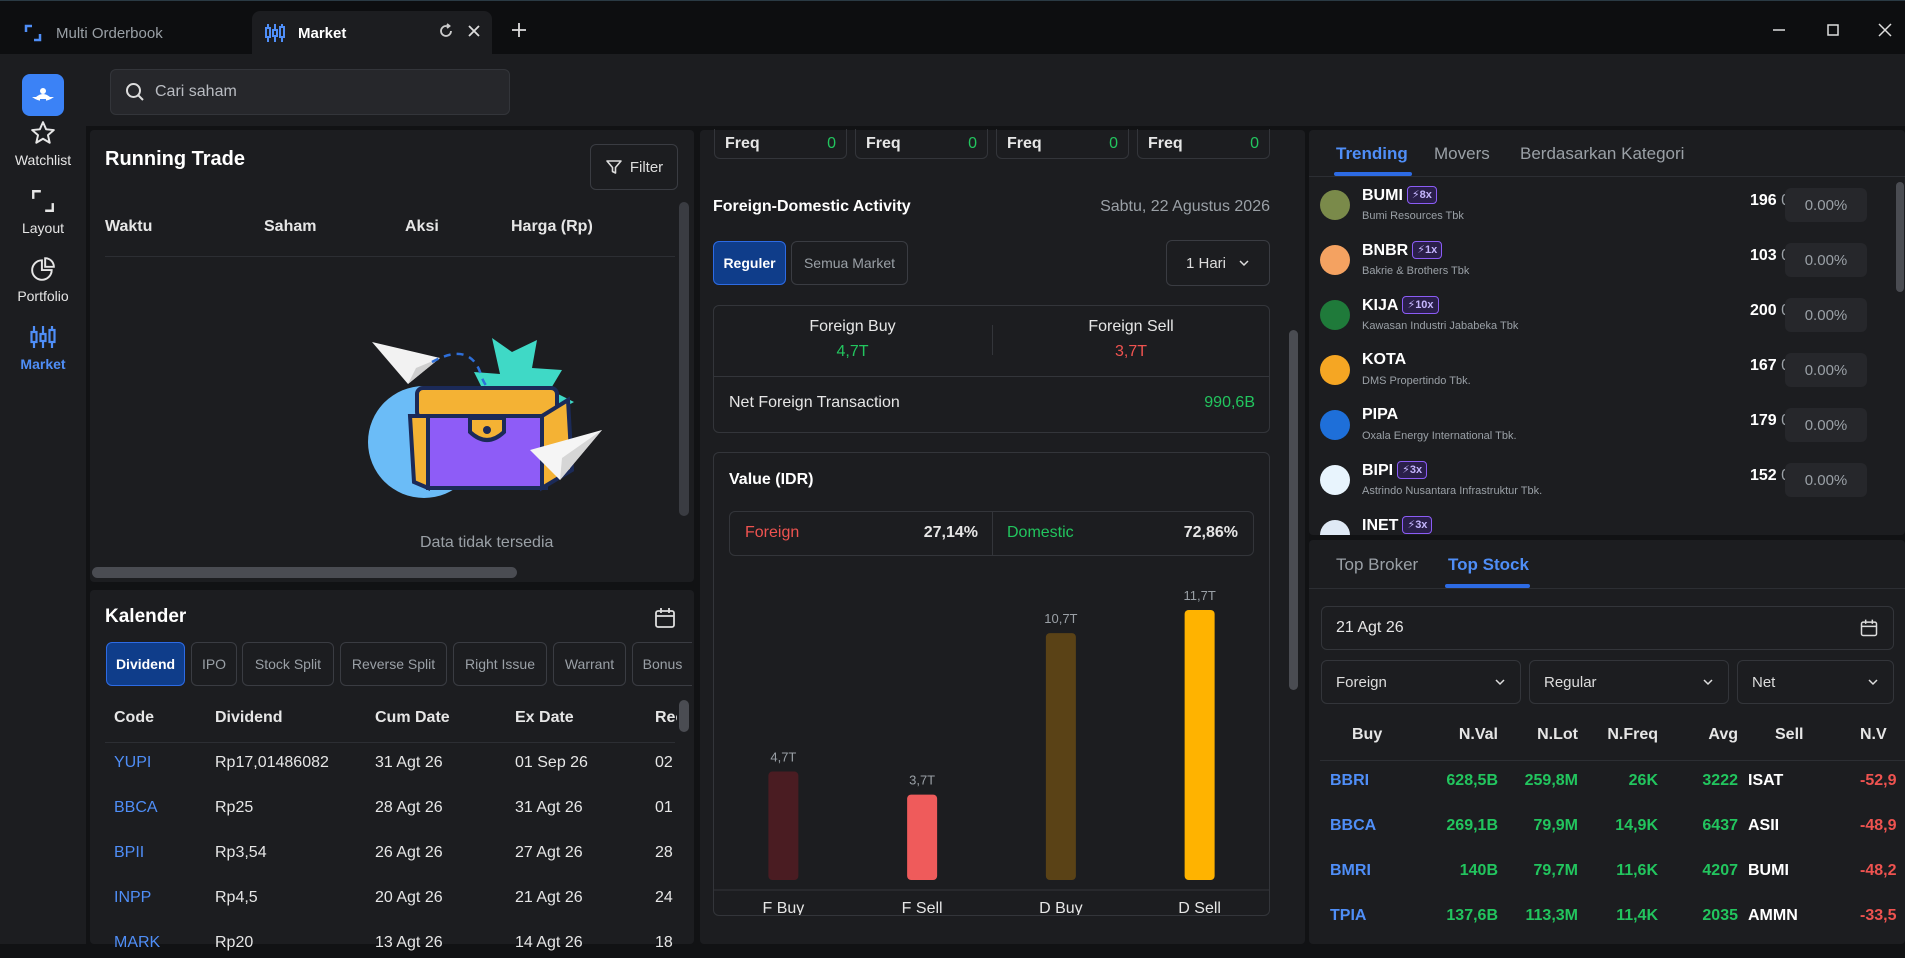 This screenshot has height=958, width=1905. I want to click on tab-trending: Trending, so click(1372, 154).